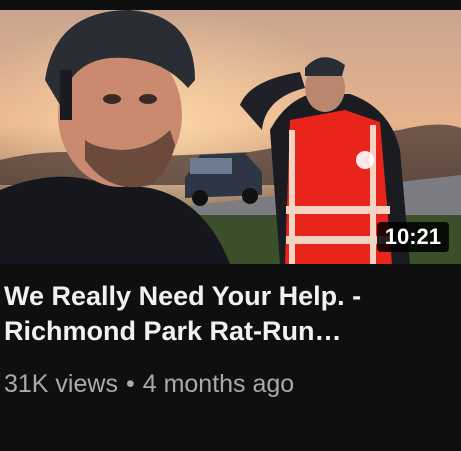  Describe the element at coordinates (218, 384) in the screenshot. I see `upload-age: 4 months ago` at that location.